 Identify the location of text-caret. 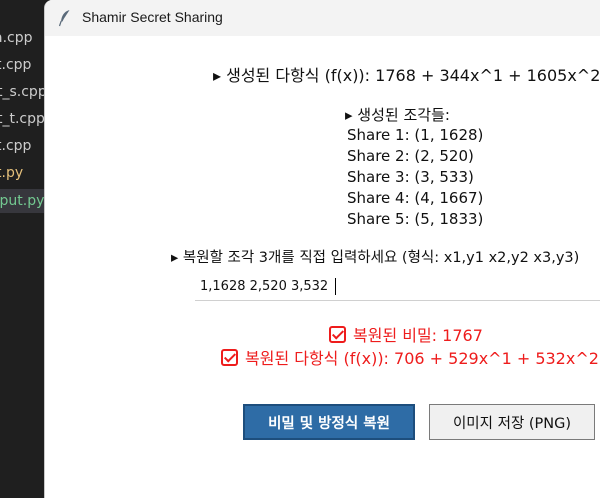
(335, 286).